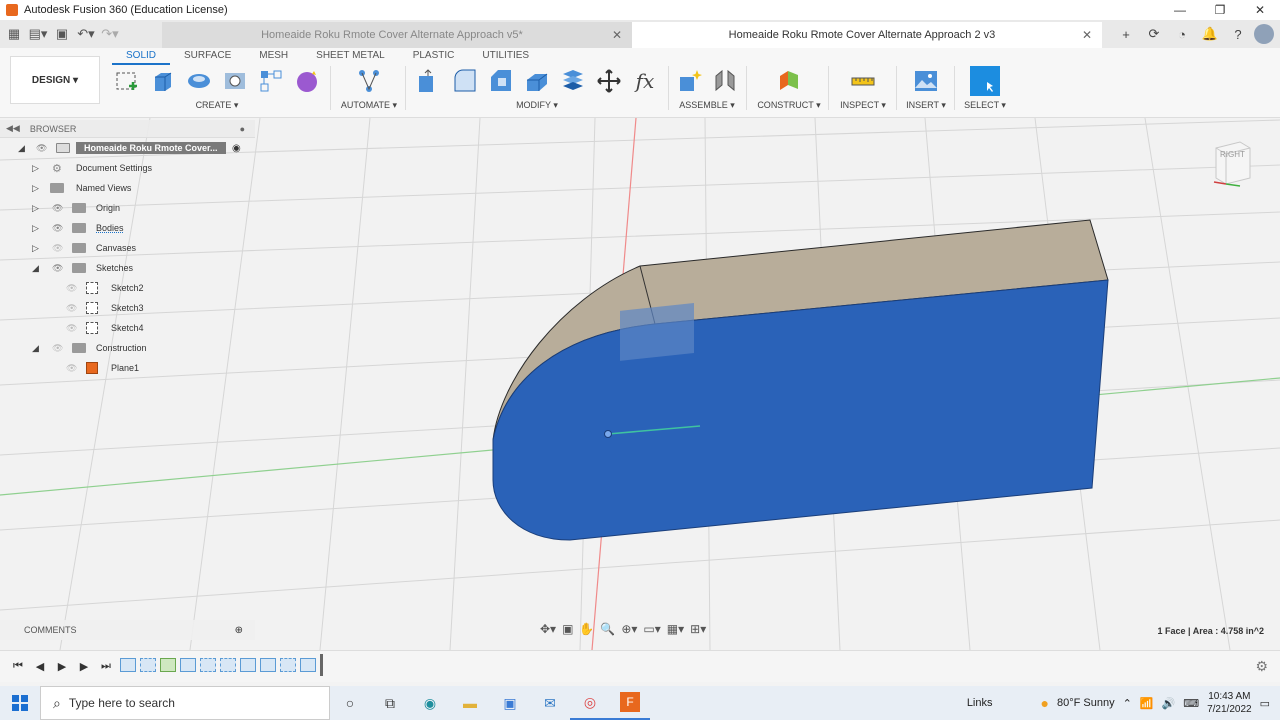 This screenshot has height=720, width=1280. Describe the element at coordinates (163, 81) in the screenshot. I see `extrude-icon` at that location.